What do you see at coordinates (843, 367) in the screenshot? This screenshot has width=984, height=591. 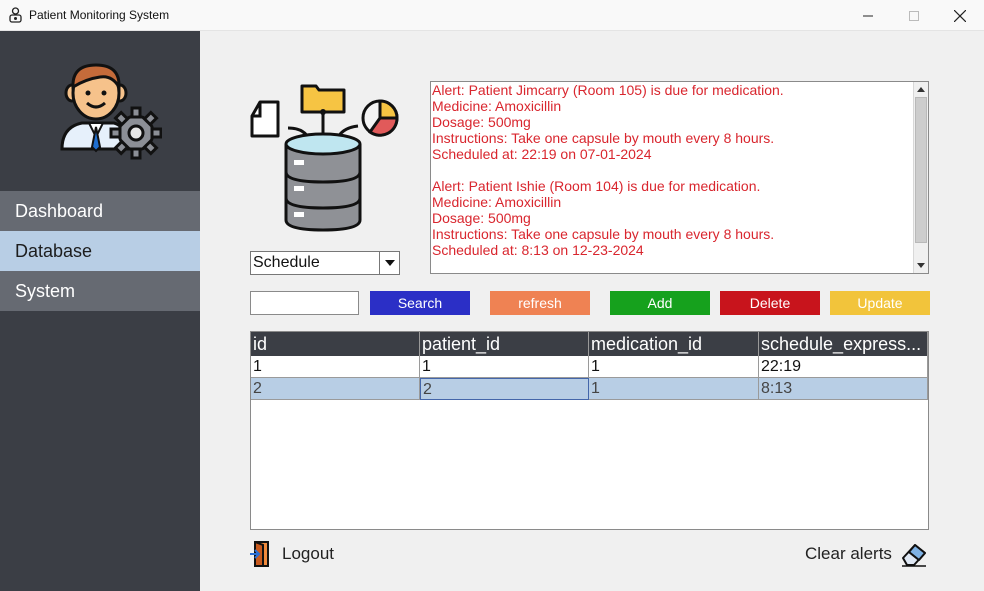 I see `table-cell: 22:19` at bounding box center [843, 367].